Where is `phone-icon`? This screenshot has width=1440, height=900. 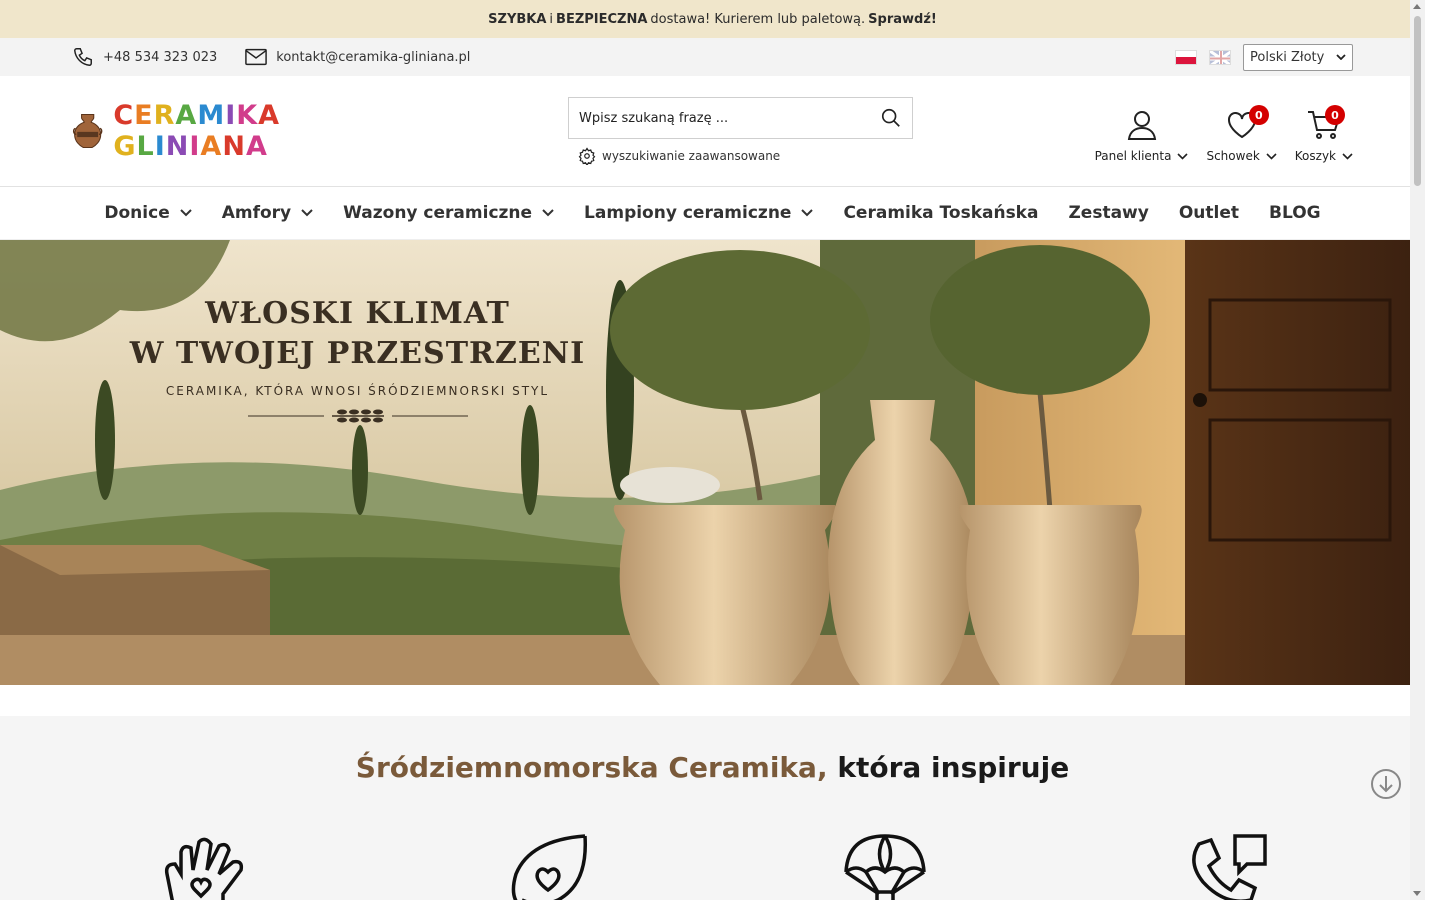
phone-icon is located at coordinates (83, 57).